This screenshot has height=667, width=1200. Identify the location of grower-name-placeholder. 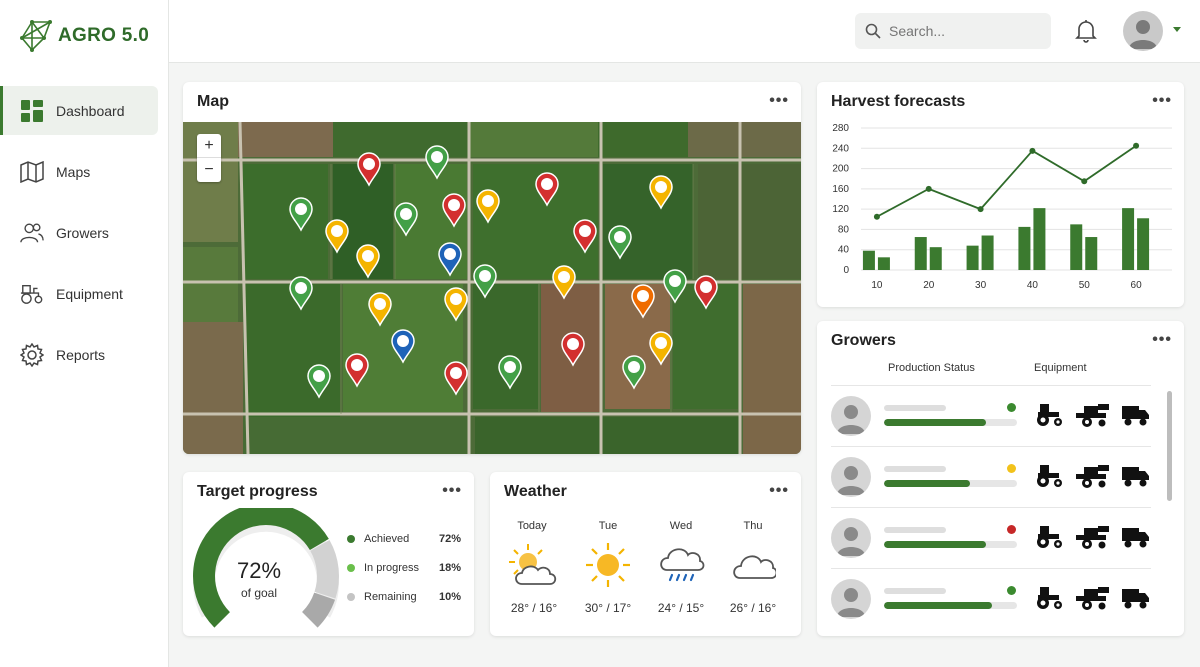
(915, 530).